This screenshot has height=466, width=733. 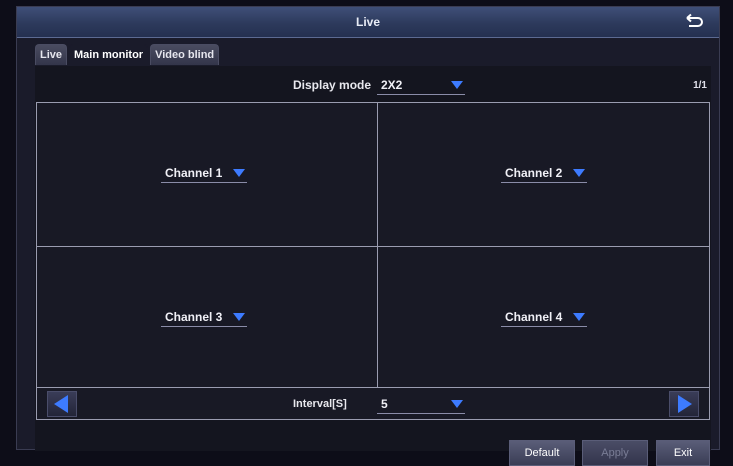 I want to click on default-button: Default, so click(x=542, y=453).